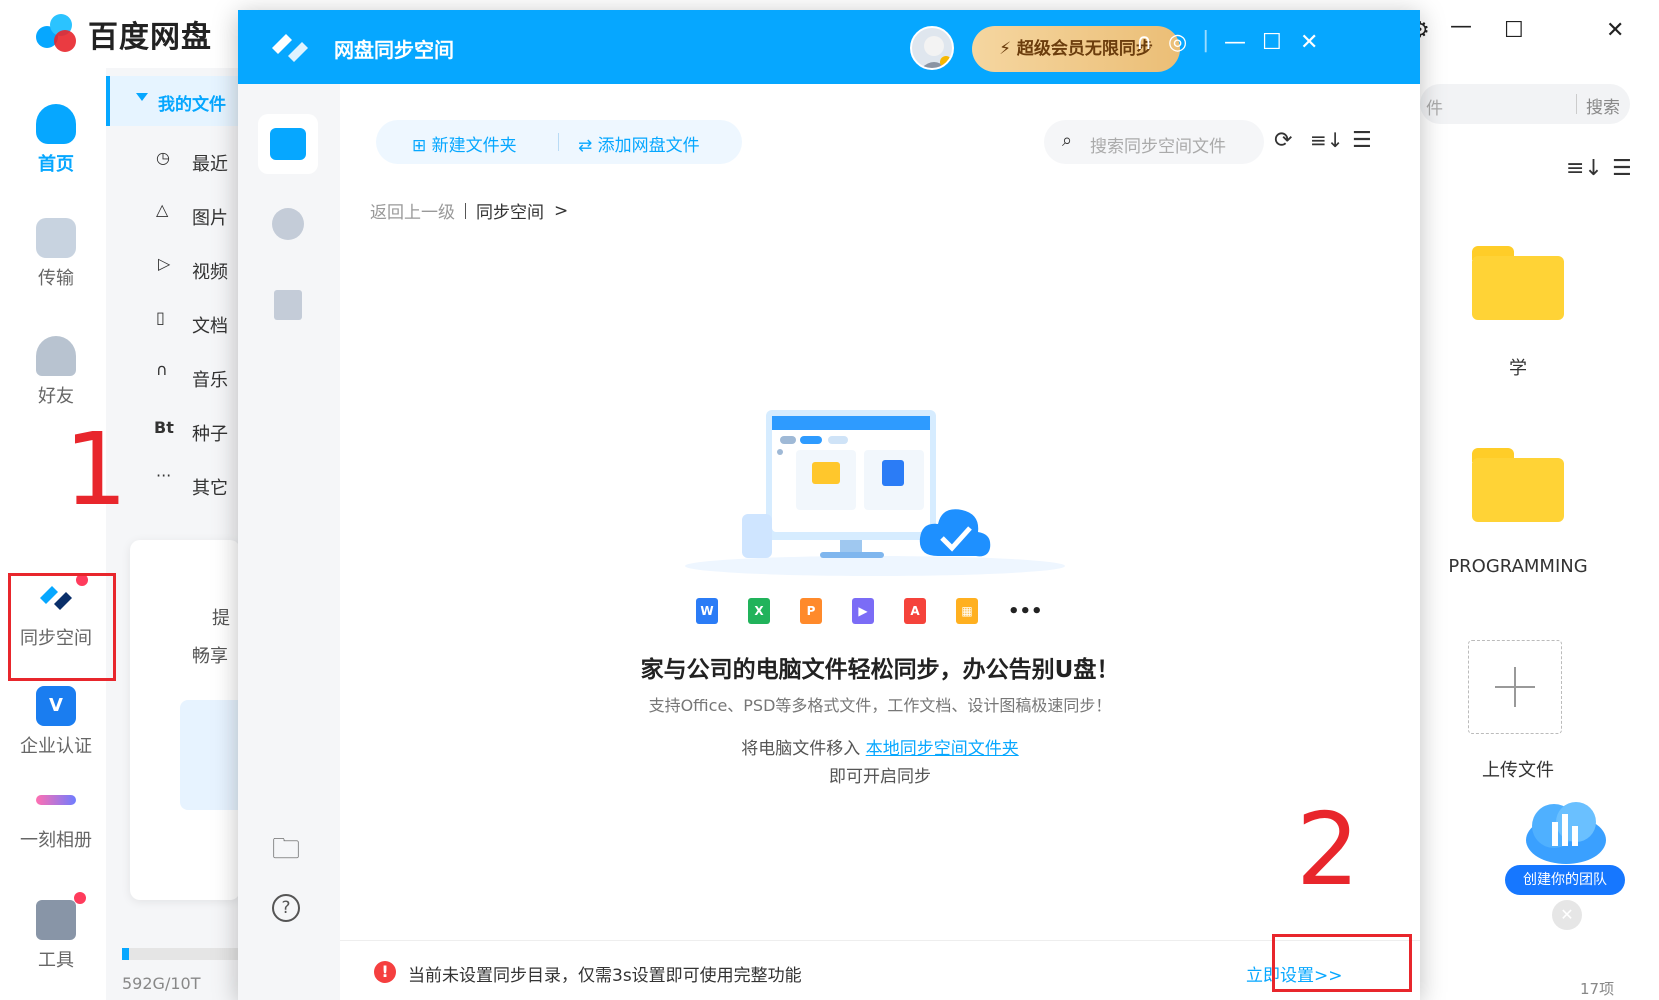 The height and width of the screenshot is (1000, 1659). Describe the element at coordinates (1603, 105) in the screenshot. I see `search-button: 搜索` at that location.